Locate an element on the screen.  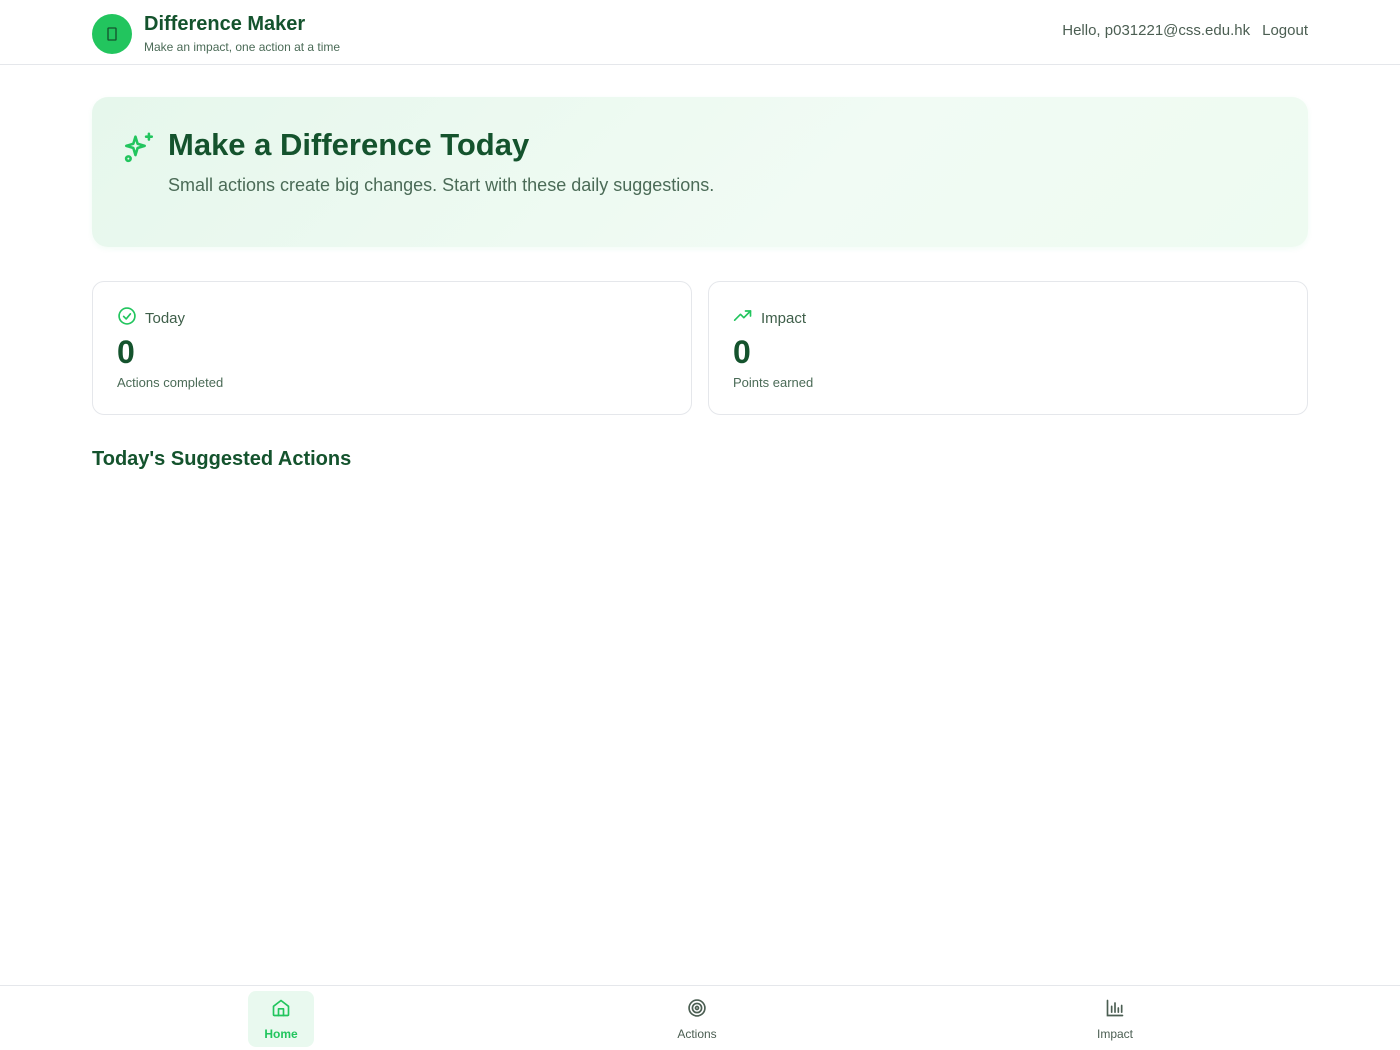
hero-title: Make a Difference Today is located at coordinates (349, 144).